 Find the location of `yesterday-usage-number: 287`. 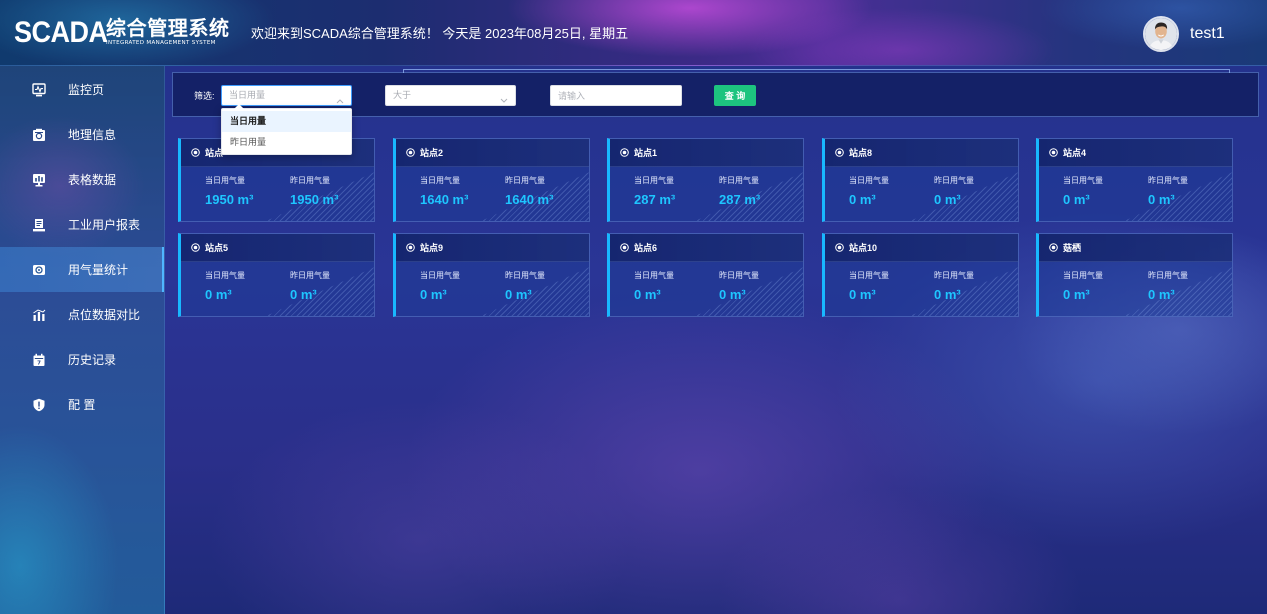

yesterday-usage-number: 287 is located at coordinates (730, 199).